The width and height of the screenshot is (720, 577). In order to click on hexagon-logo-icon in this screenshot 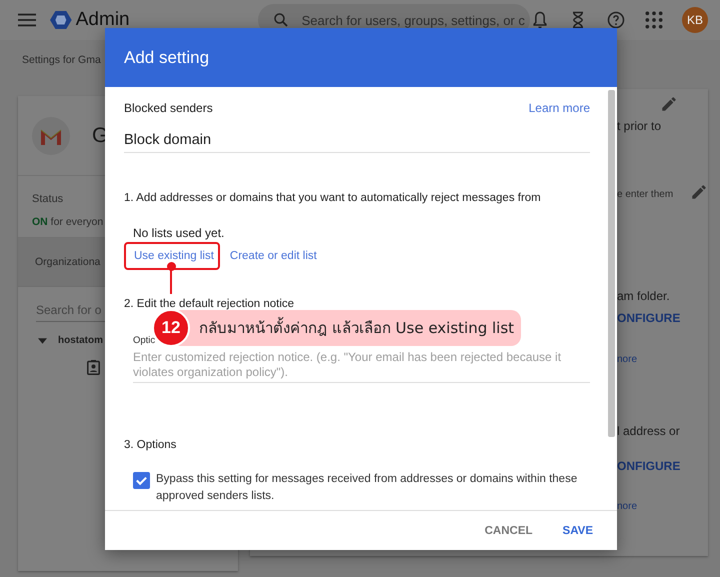, I will do `click(61, 20)`.